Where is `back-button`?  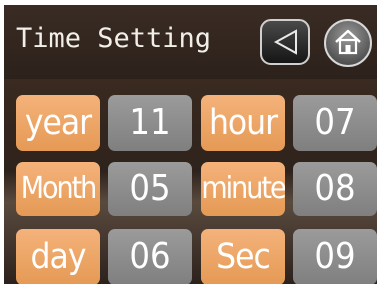 back-button is located at coordinates (285, 42).